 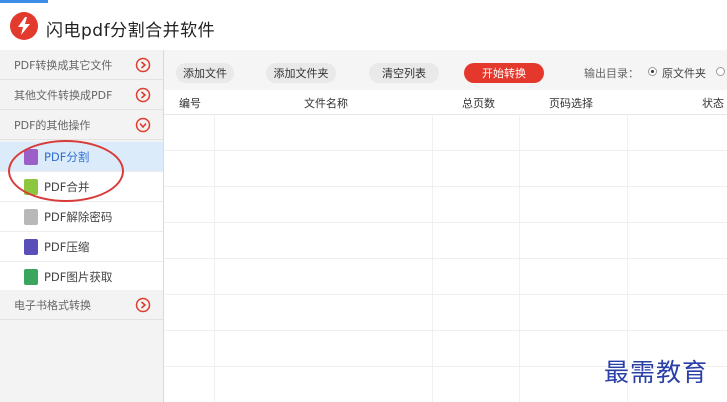 I want to click on sidebar-item-pdf-image-extract: PDF图片获取, so click(x=81, y=277).